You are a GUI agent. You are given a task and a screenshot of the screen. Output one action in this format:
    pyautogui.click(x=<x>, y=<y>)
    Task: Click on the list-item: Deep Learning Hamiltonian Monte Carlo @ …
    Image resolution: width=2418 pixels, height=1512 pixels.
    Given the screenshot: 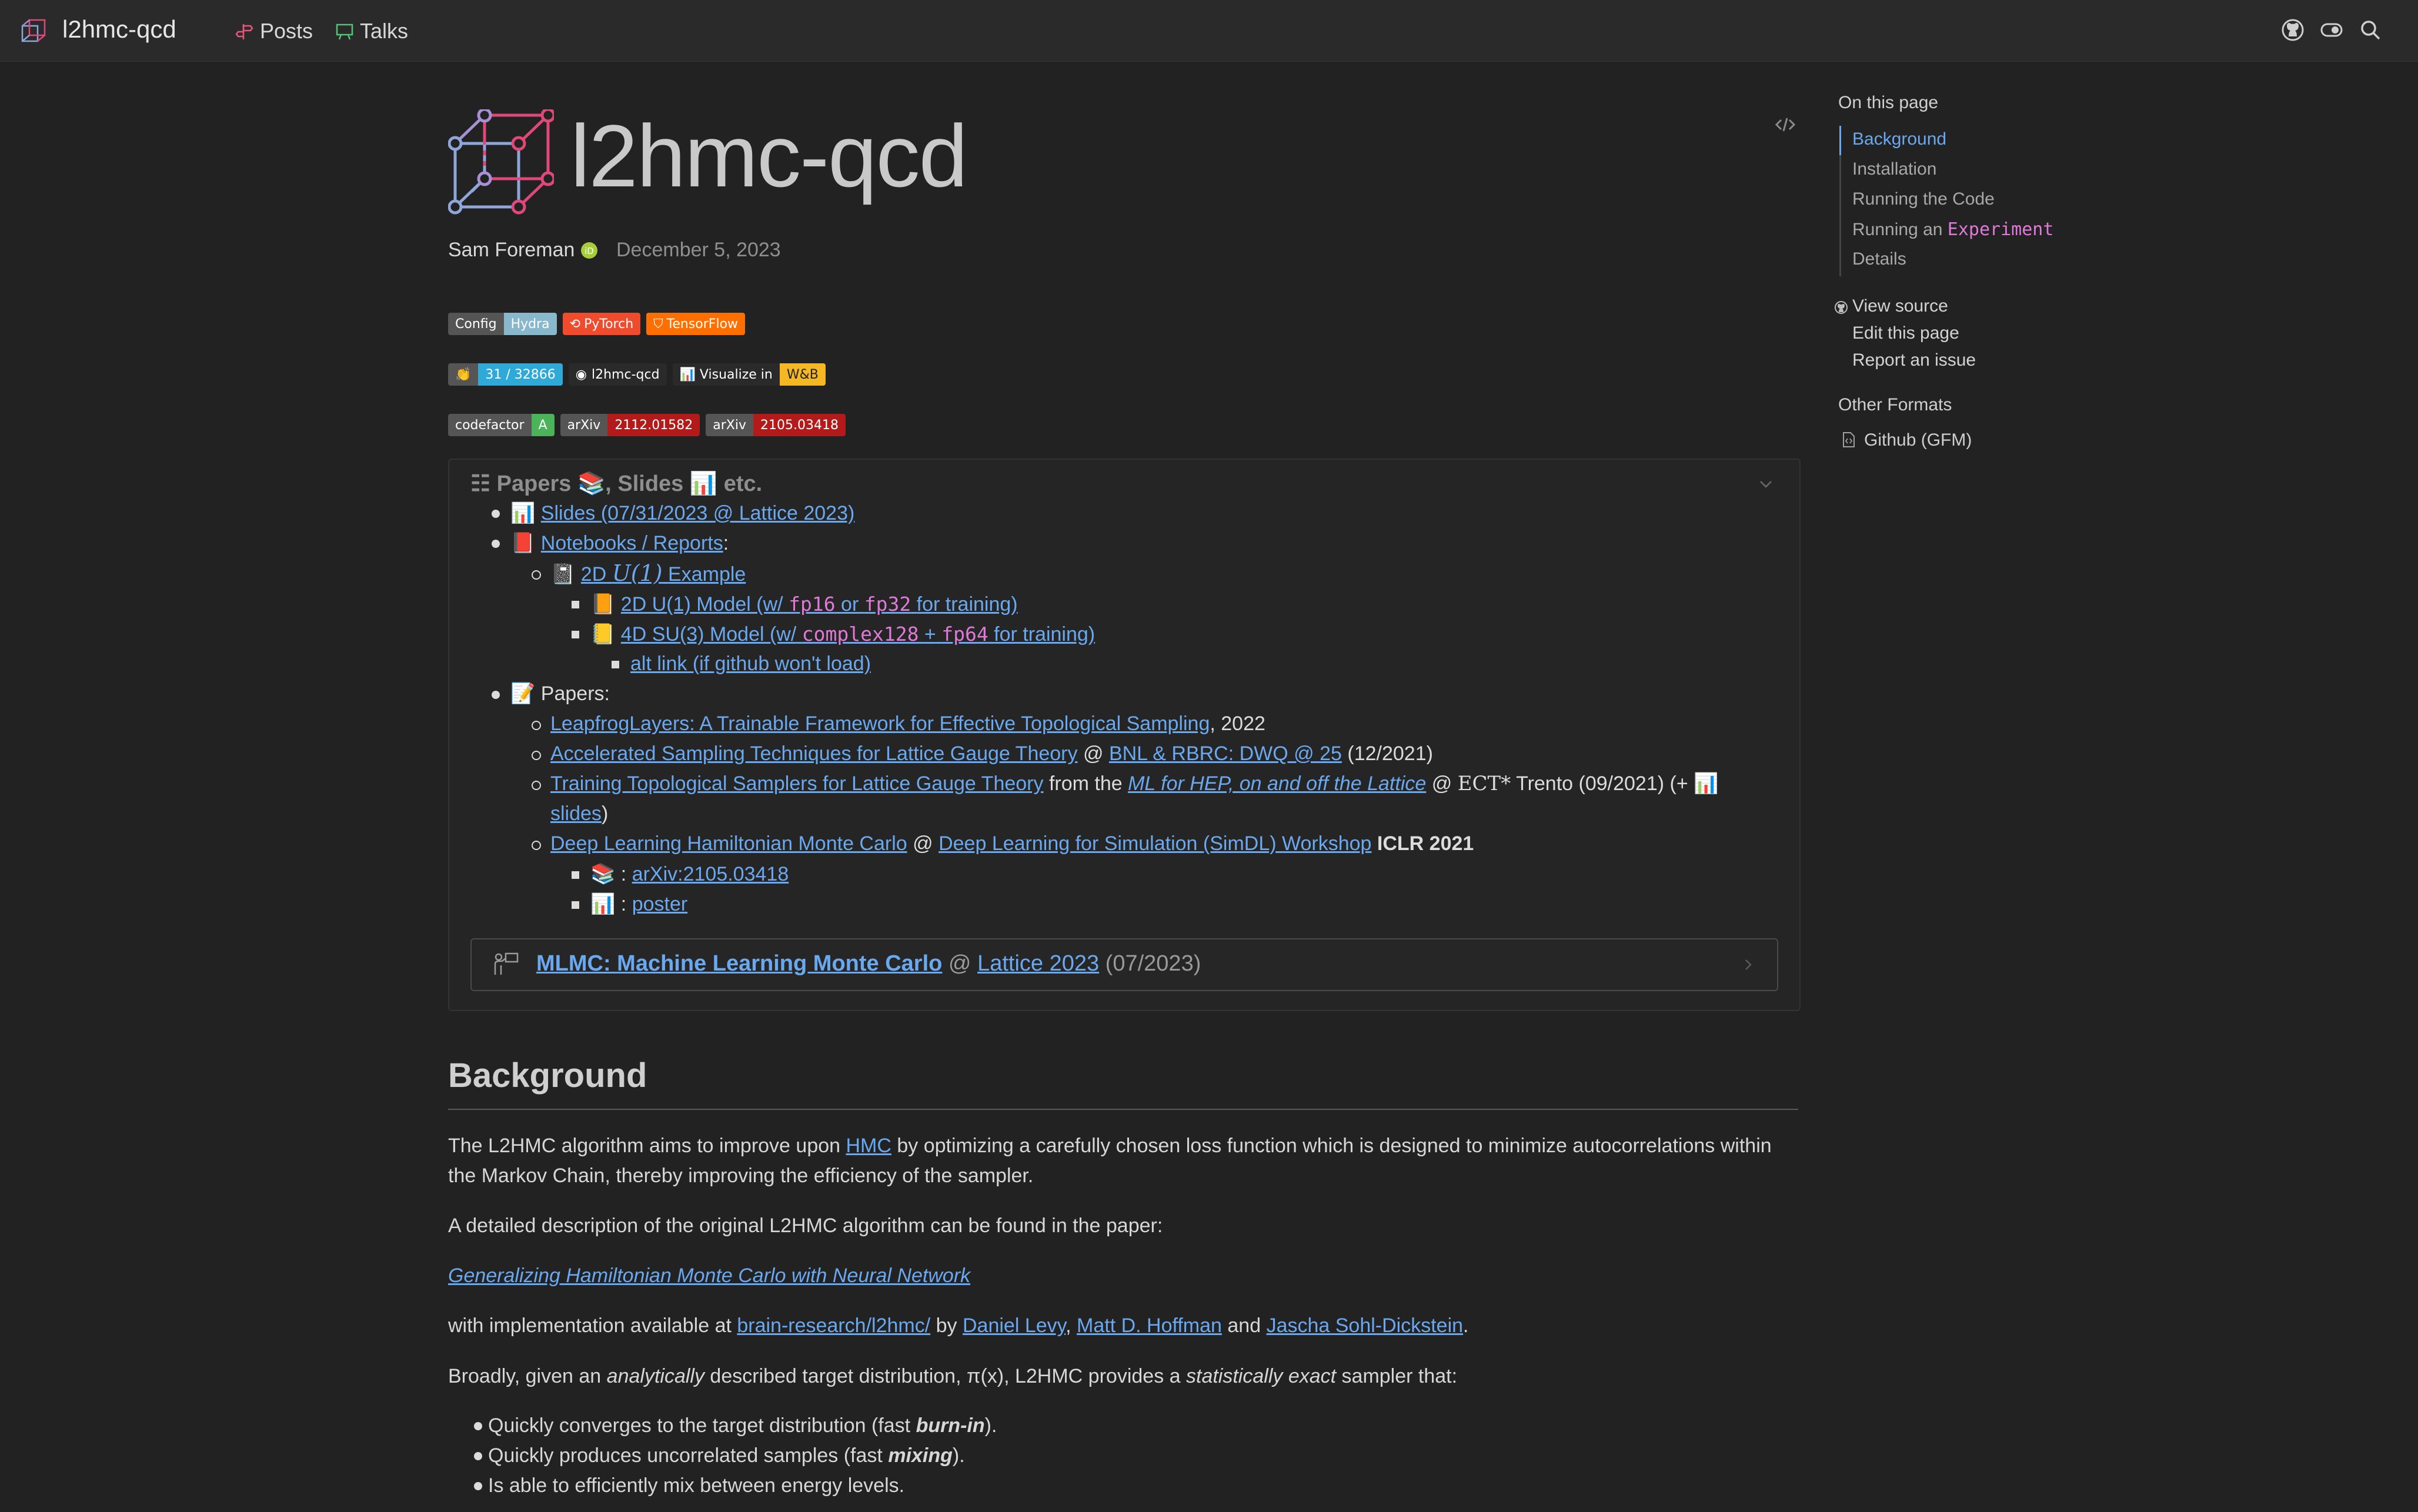 What is the action you would take?
    pyautogui.click(x=1012, y=844)
    